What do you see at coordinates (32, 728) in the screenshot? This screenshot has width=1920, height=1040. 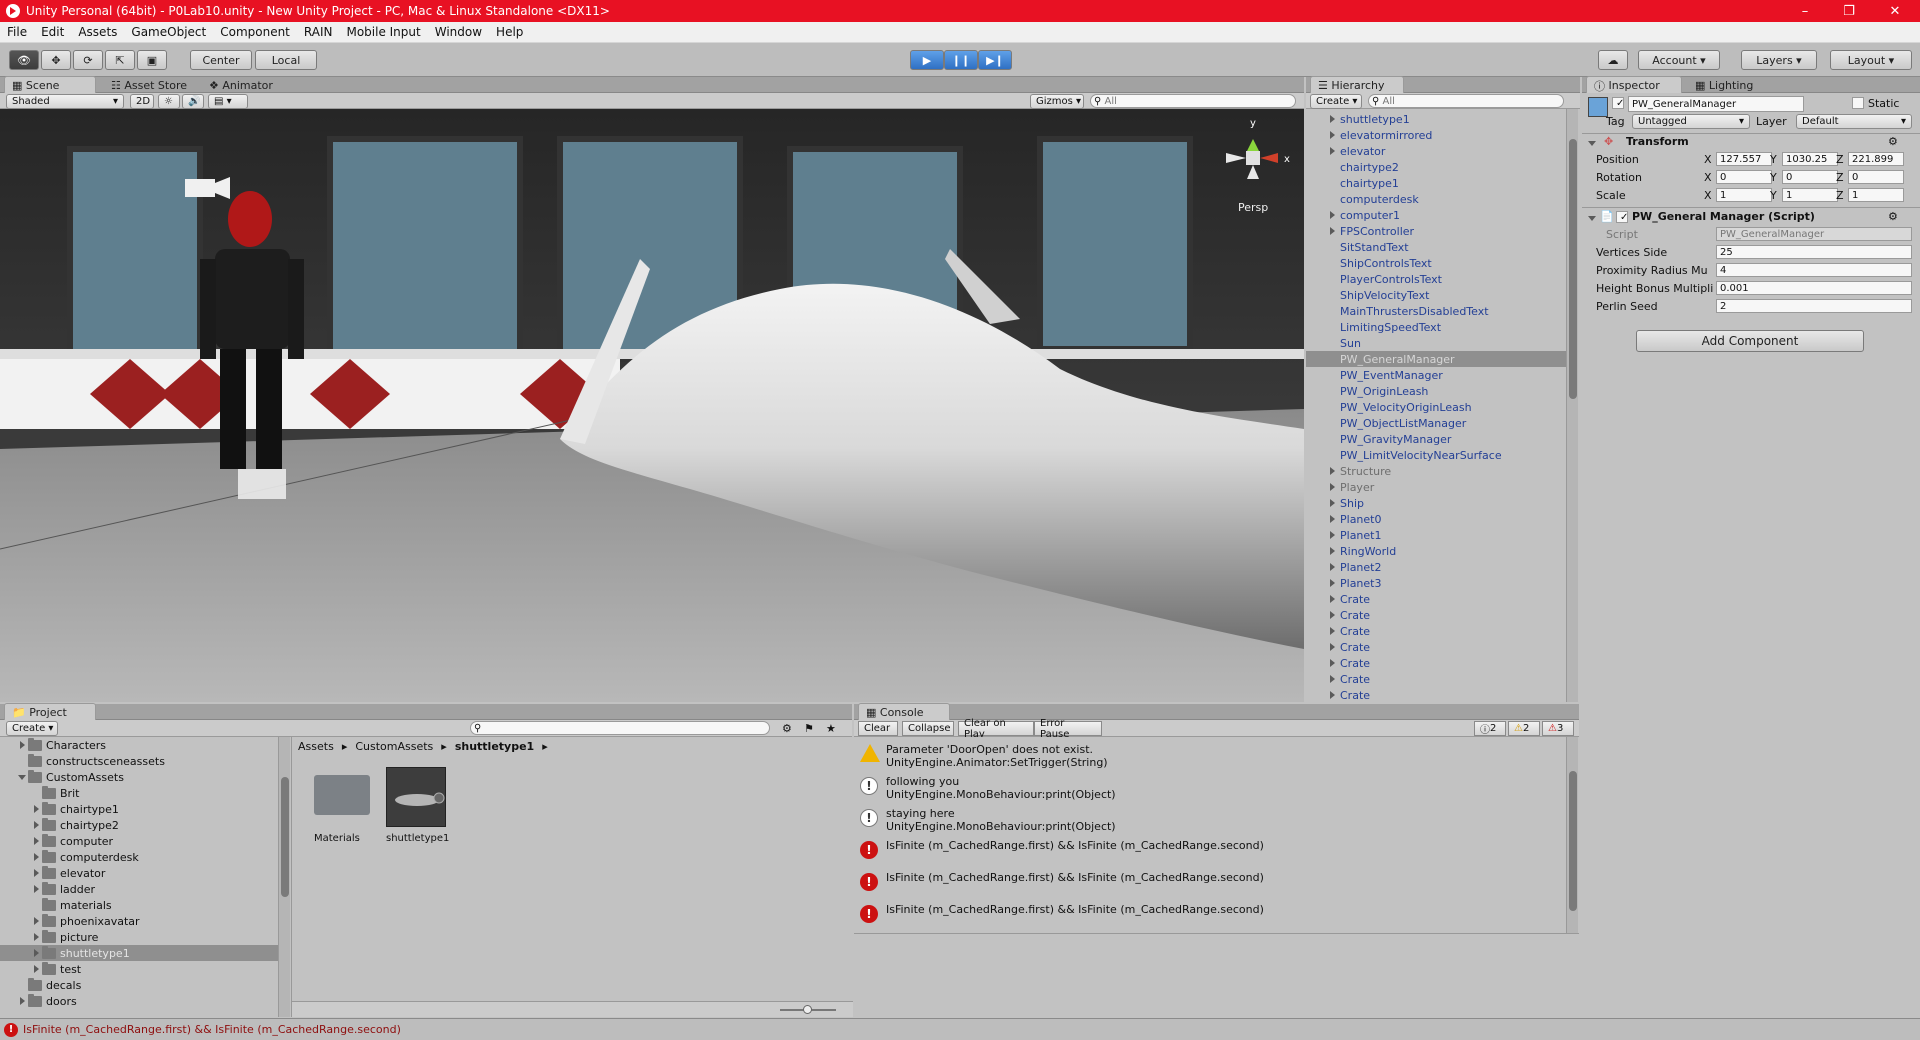 I see `project-create-dropdown: Create ▾` at bounding box center [32, 728].